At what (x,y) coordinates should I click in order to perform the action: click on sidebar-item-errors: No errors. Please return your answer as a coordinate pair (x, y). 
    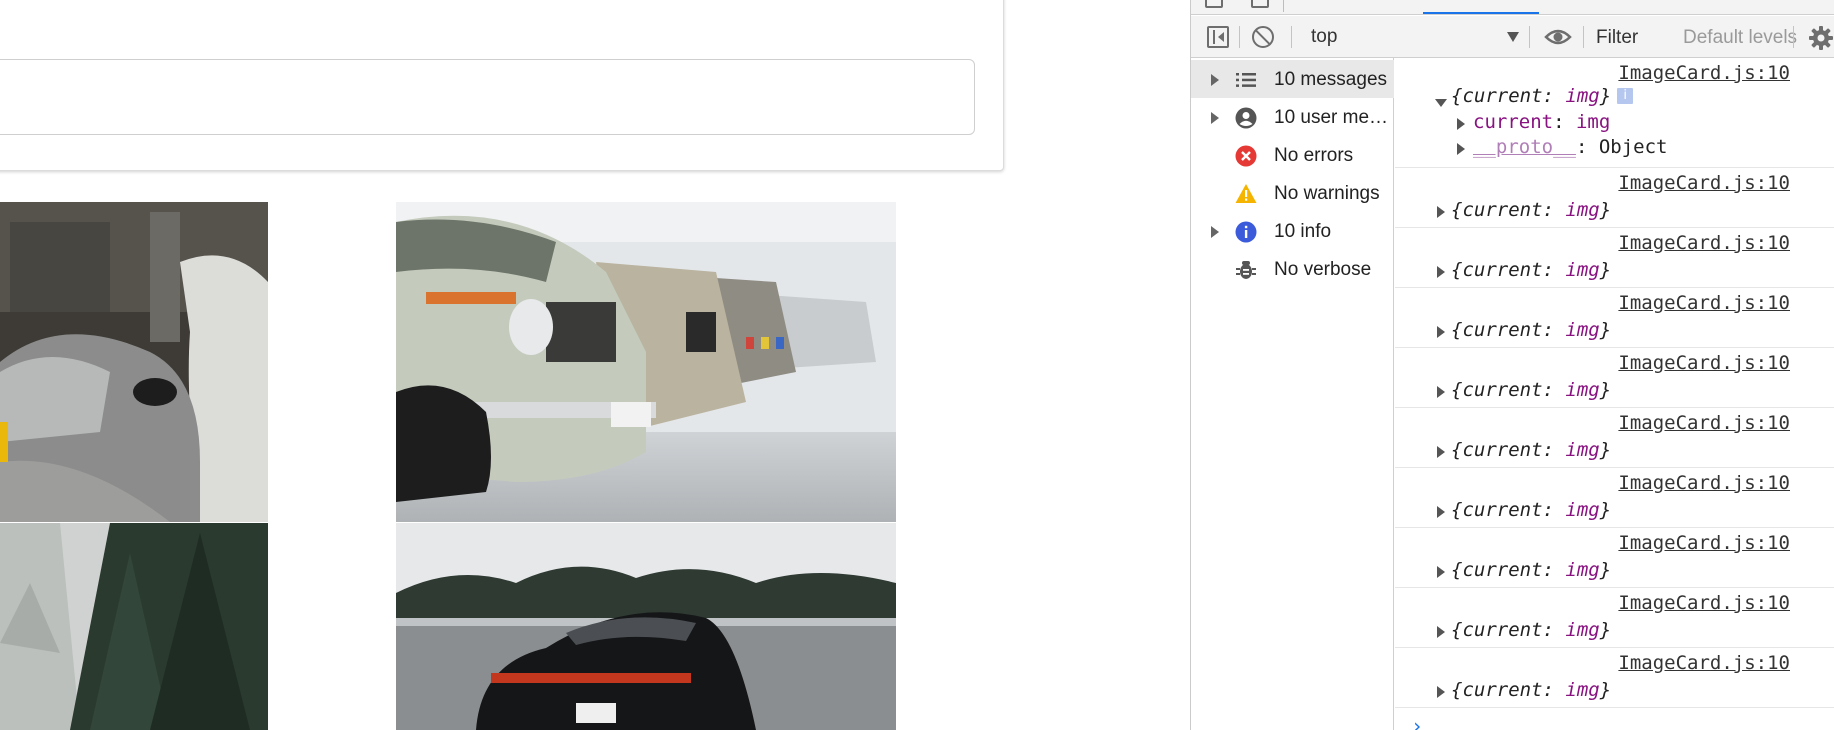
    Looking at the image, I should click on (1292, 155).